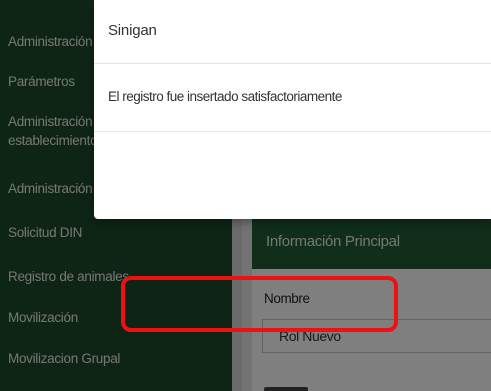 The image size is (491, 391). What do you see at coordinates (132, 30) in the screenshot?
I see `dialog-title: Sinigan` at bounding box center [132, 30].